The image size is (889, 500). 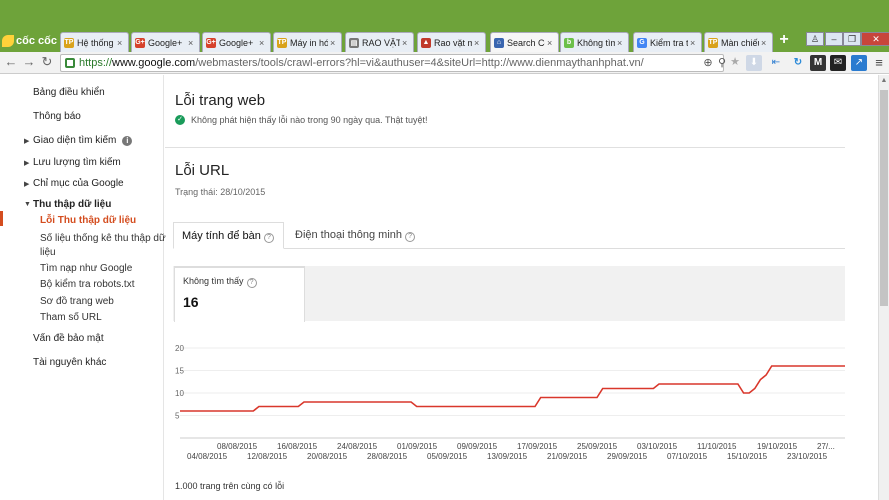 I want to click on tab-title: RAO VẶT S, so click(x=381, y=42).